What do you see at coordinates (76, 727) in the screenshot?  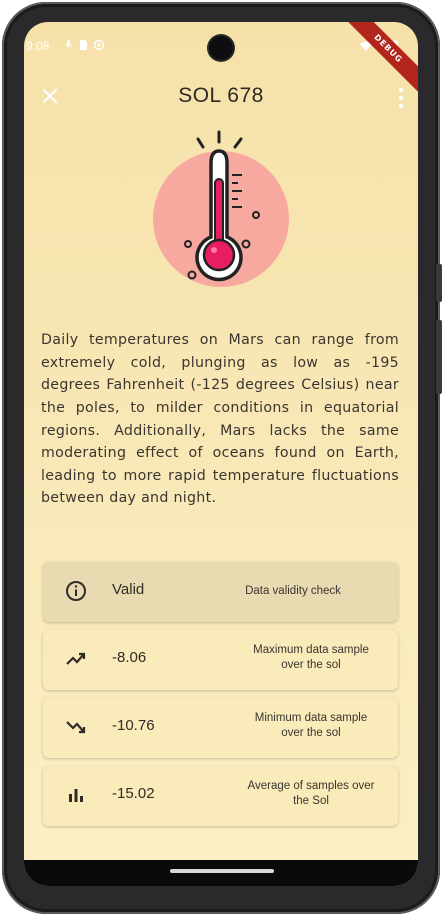 I see `trending-down-icon` at bounding box center [76, 727].